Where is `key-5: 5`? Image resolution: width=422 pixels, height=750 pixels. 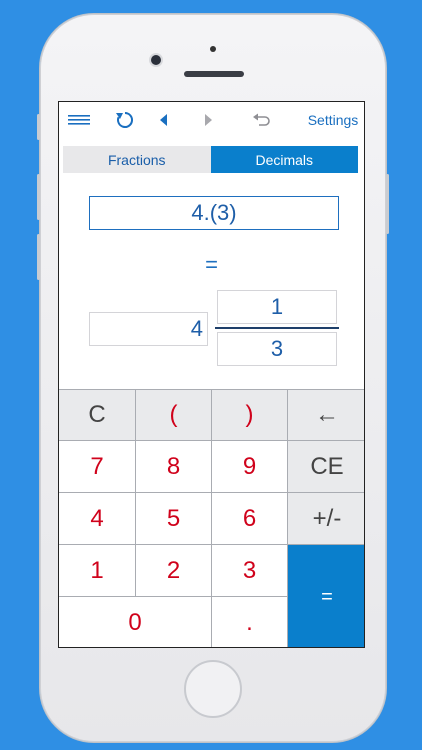 key-5: 5 is located at coordinates (174, 519).